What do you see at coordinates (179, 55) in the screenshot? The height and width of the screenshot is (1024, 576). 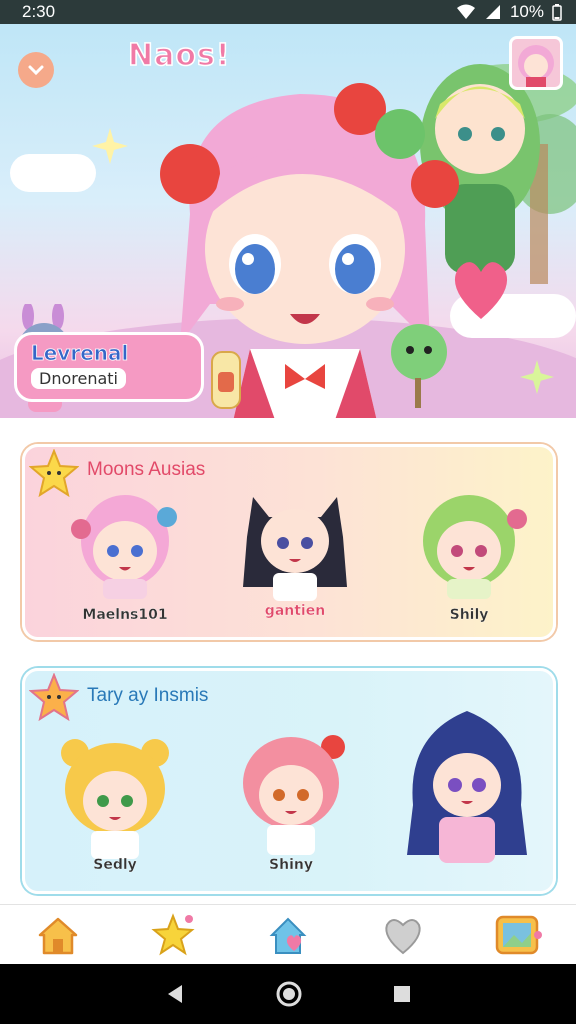 I see `hero-title: Naos!` at bounding box center [179, 55].